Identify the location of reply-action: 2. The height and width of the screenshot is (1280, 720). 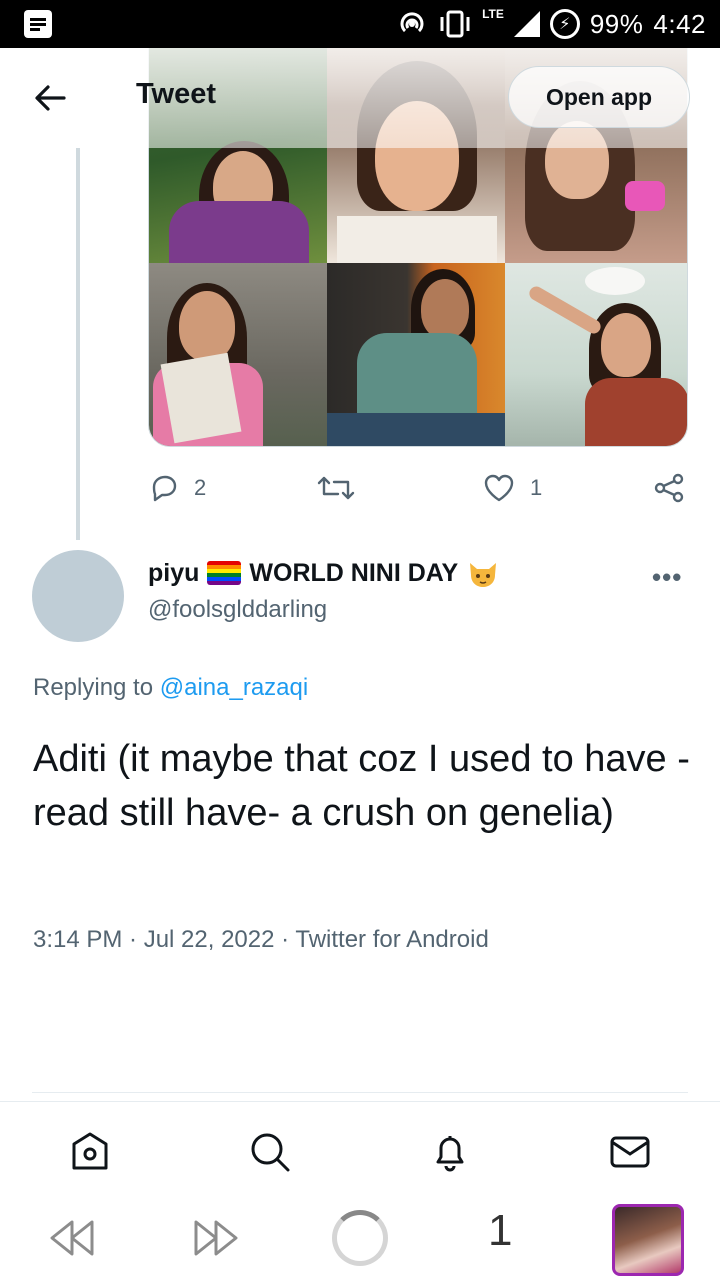
(177, 488).